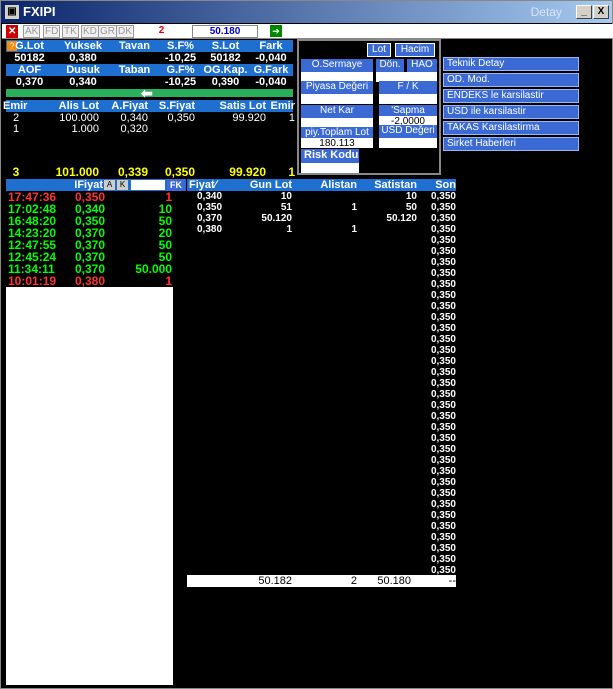 Image resolution: width=613 pixels, height=689 pixels. Describe the element at coordinates (353, 581) in the screenshot. I see `volume-total-cell: 2` at that location.